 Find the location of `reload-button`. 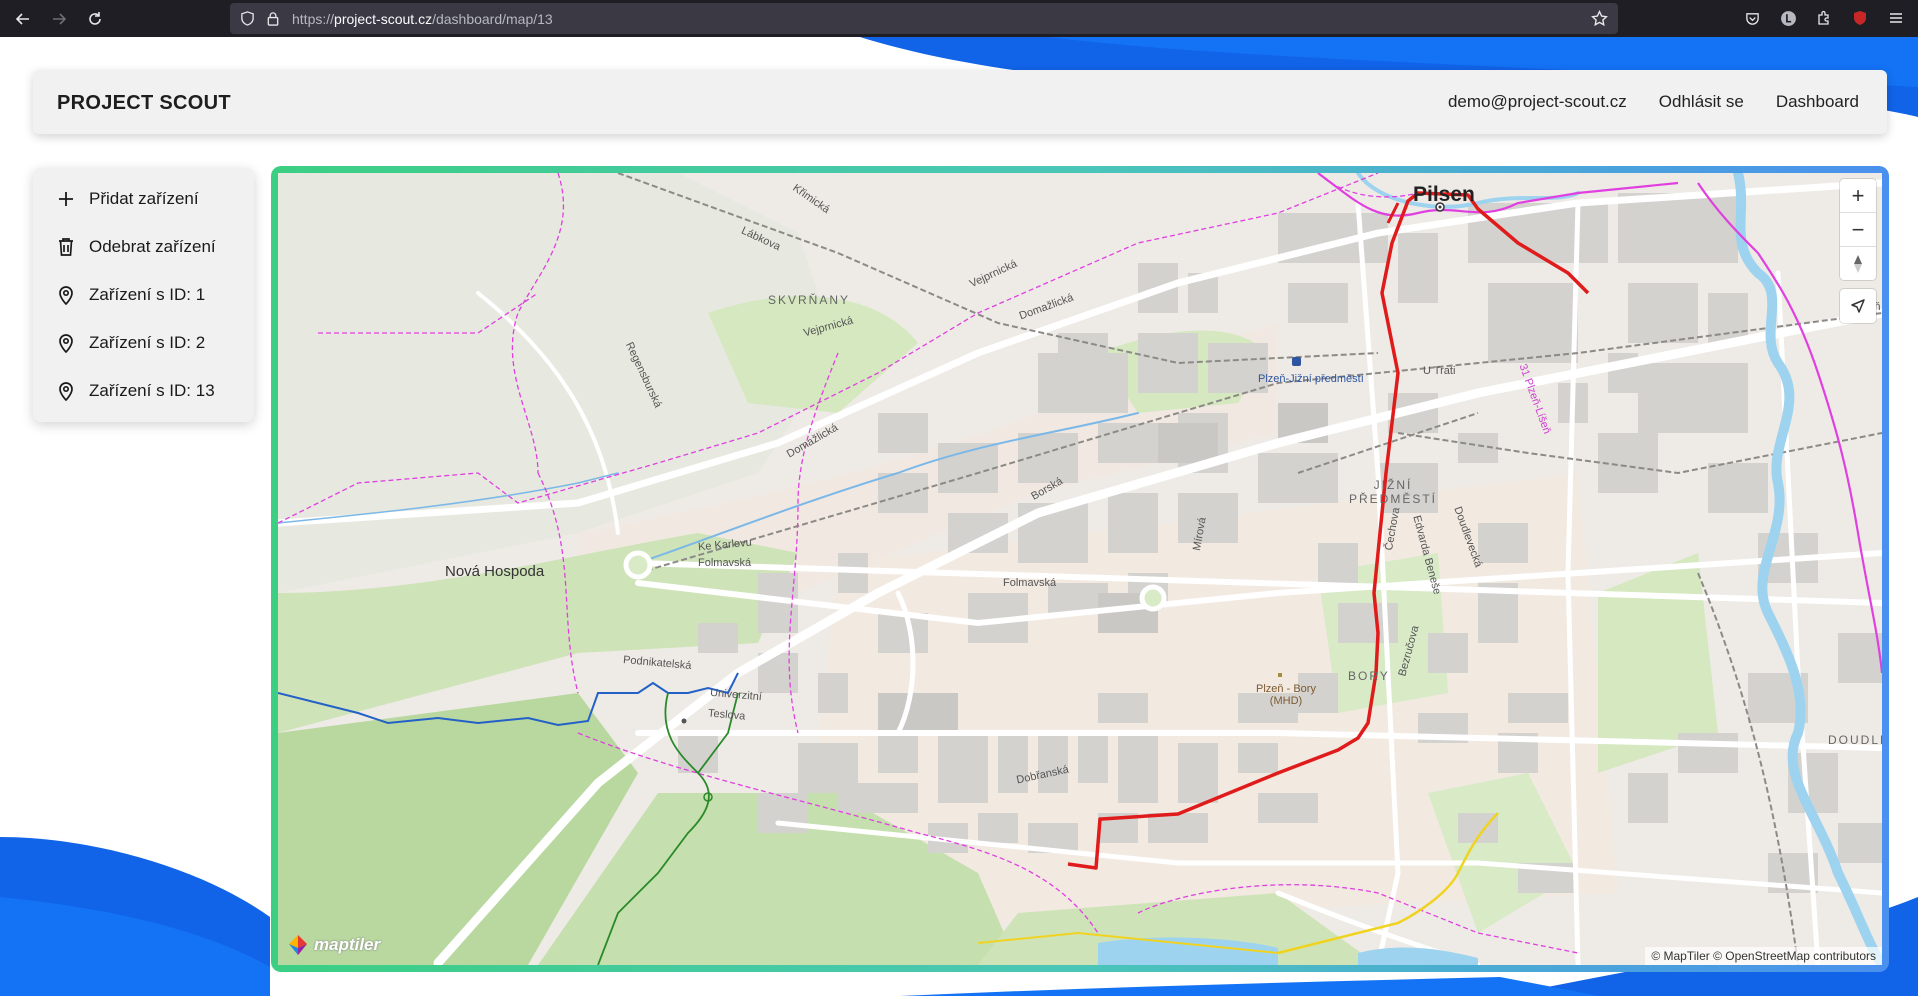

reload-button is located at coordinates (95, 19).